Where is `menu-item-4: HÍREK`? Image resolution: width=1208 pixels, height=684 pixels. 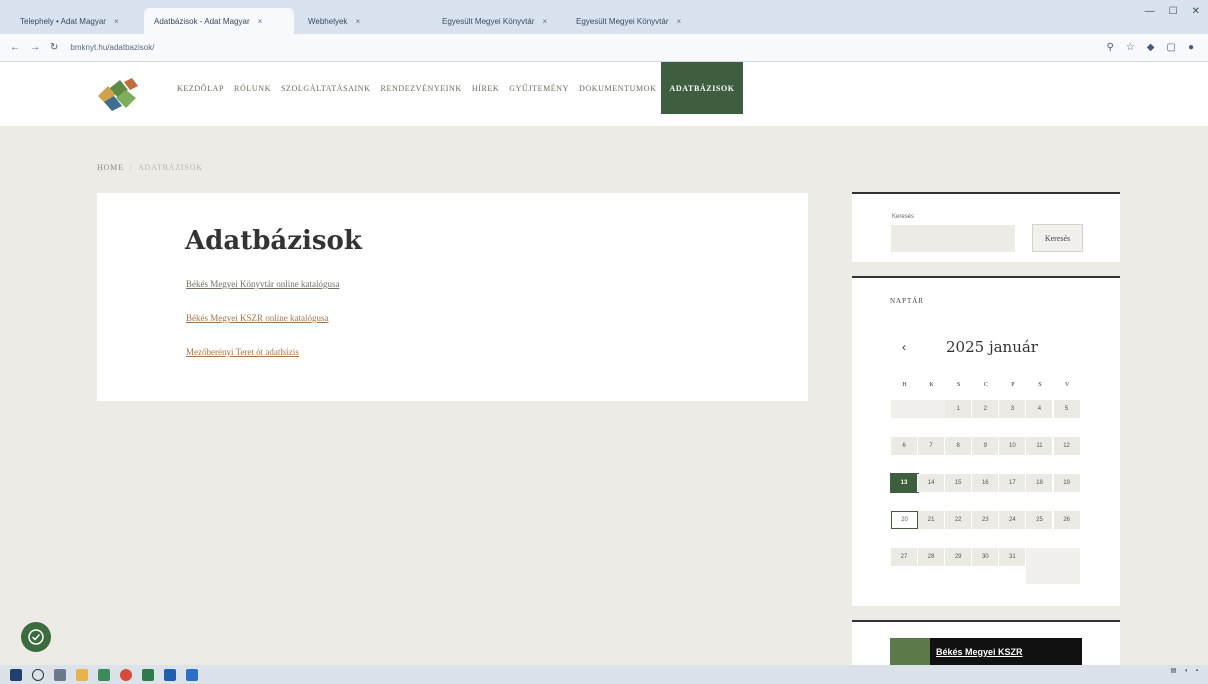
menu-item-4: HÍREK is located at coordinates (485, 88).